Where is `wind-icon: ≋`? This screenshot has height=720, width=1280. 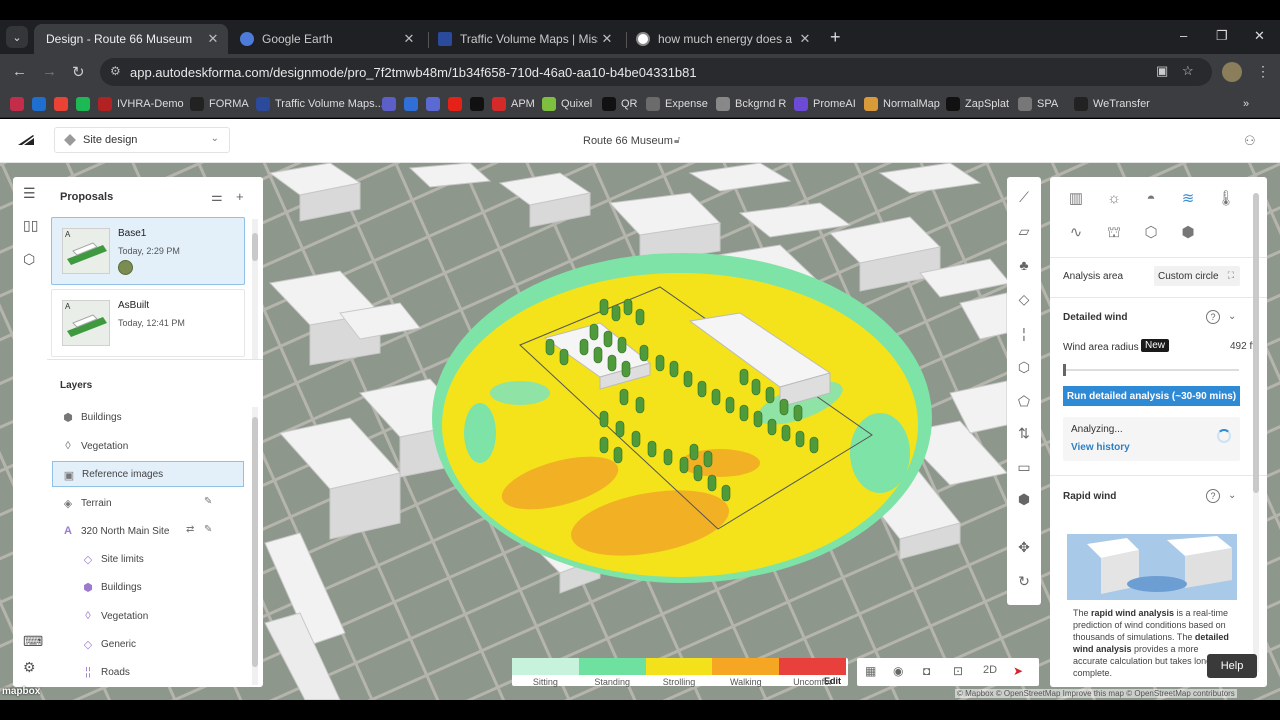
wind-icon: ≋ is located at coordinates (1188, 199).